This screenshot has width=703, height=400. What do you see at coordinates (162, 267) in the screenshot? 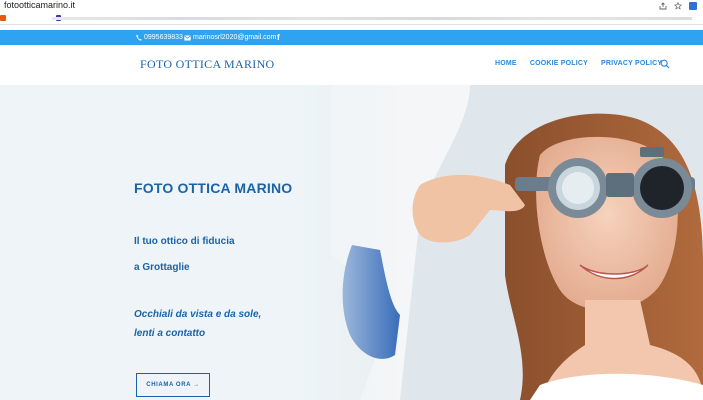
I see `hero-tagline-2: a Grottaglie` at bounding box center [162, 267].